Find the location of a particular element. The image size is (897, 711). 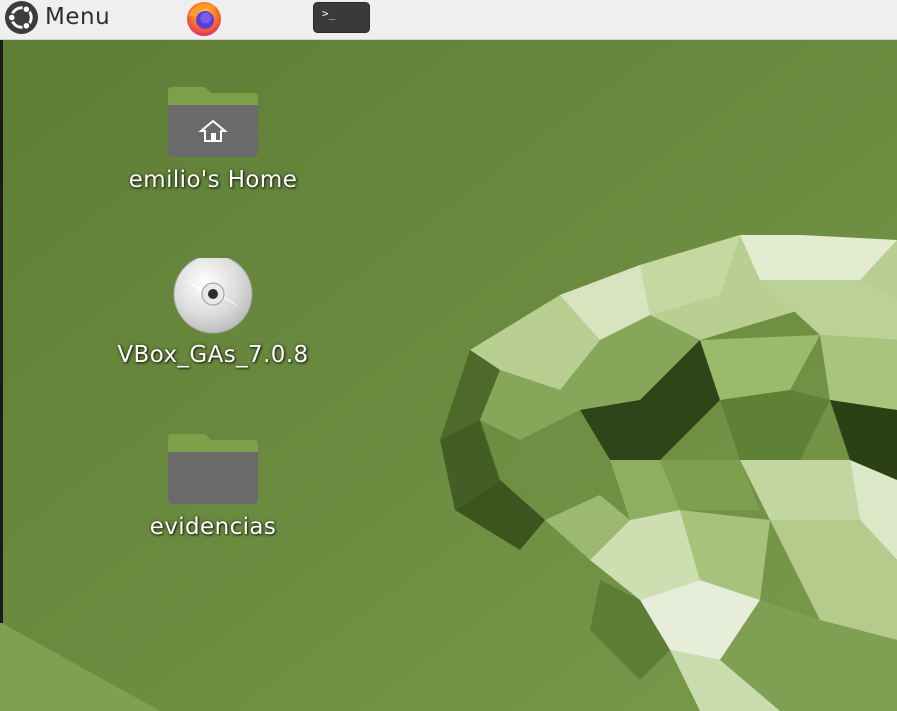

desktop-icon-home: emilio's Home is located at coordinates (213, 148).